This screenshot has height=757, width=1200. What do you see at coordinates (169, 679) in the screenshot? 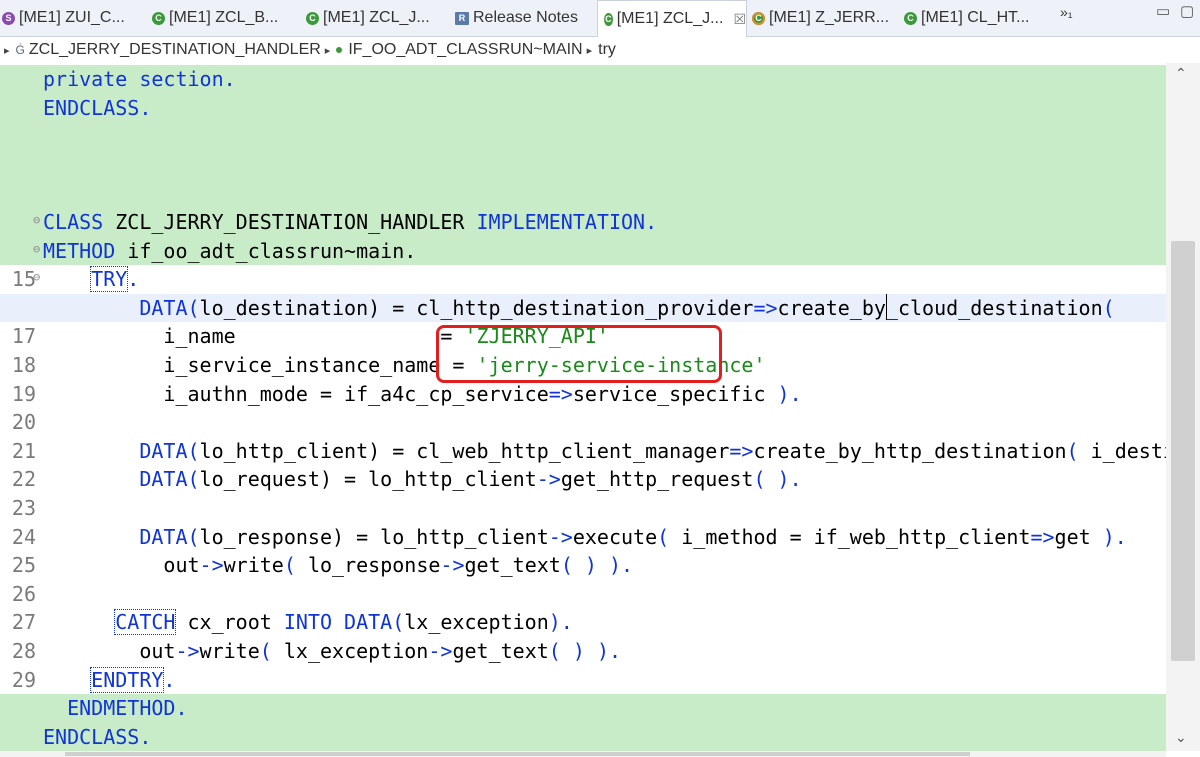
I see `code-text: .` at bounding box center [169, 679].